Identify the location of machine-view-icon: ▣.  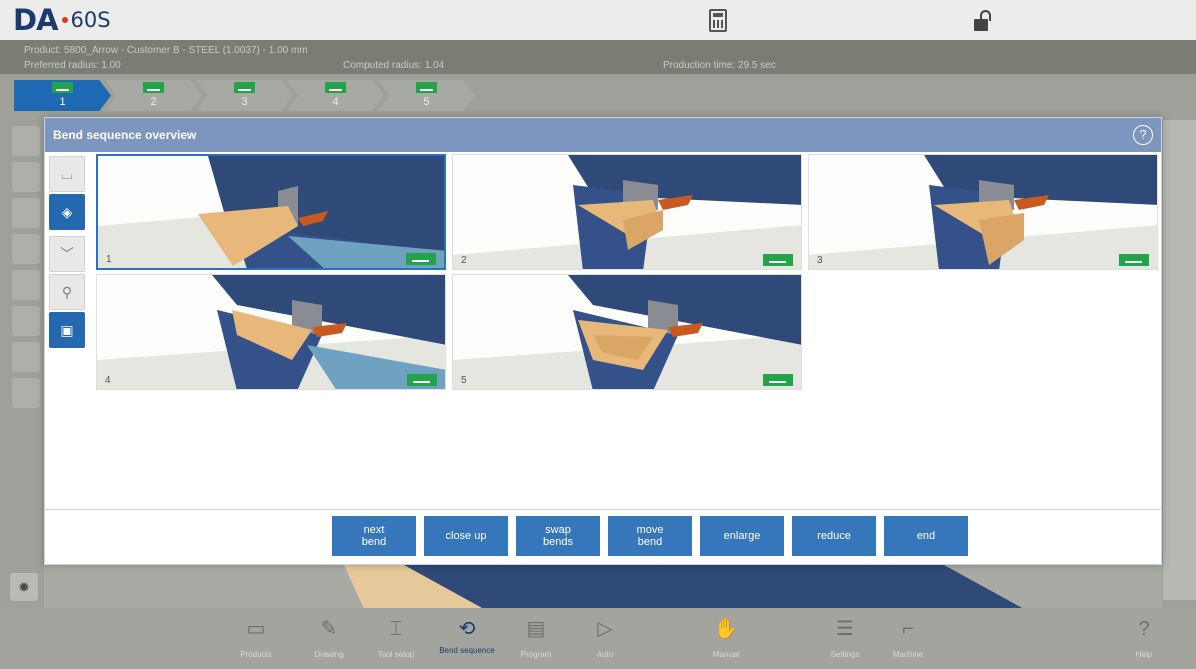
(67, 330).